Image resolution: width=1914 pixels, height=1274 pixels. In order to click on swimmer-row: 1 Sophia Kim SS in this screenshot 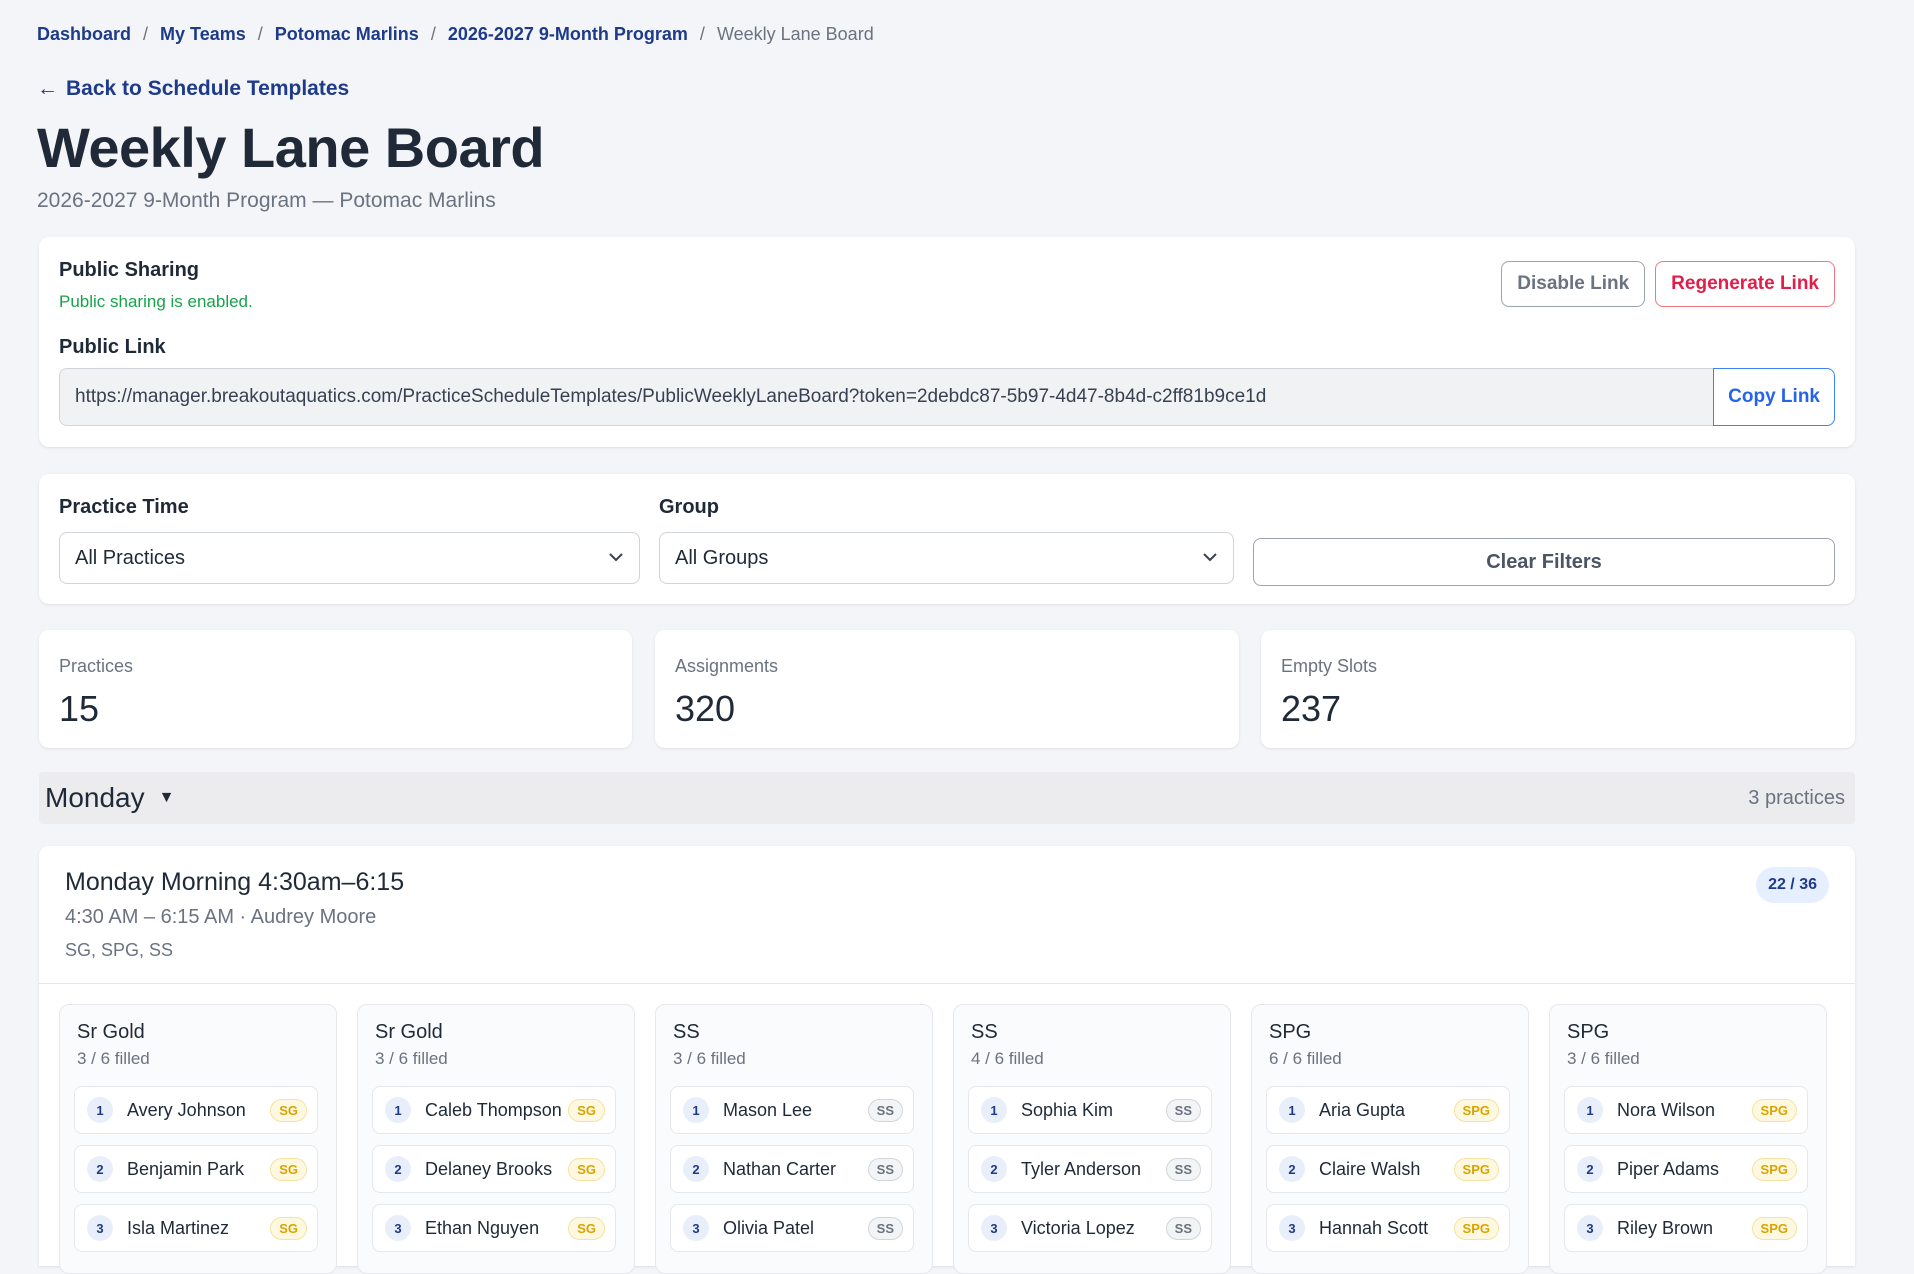, I will do `click(1090, 1110)`.